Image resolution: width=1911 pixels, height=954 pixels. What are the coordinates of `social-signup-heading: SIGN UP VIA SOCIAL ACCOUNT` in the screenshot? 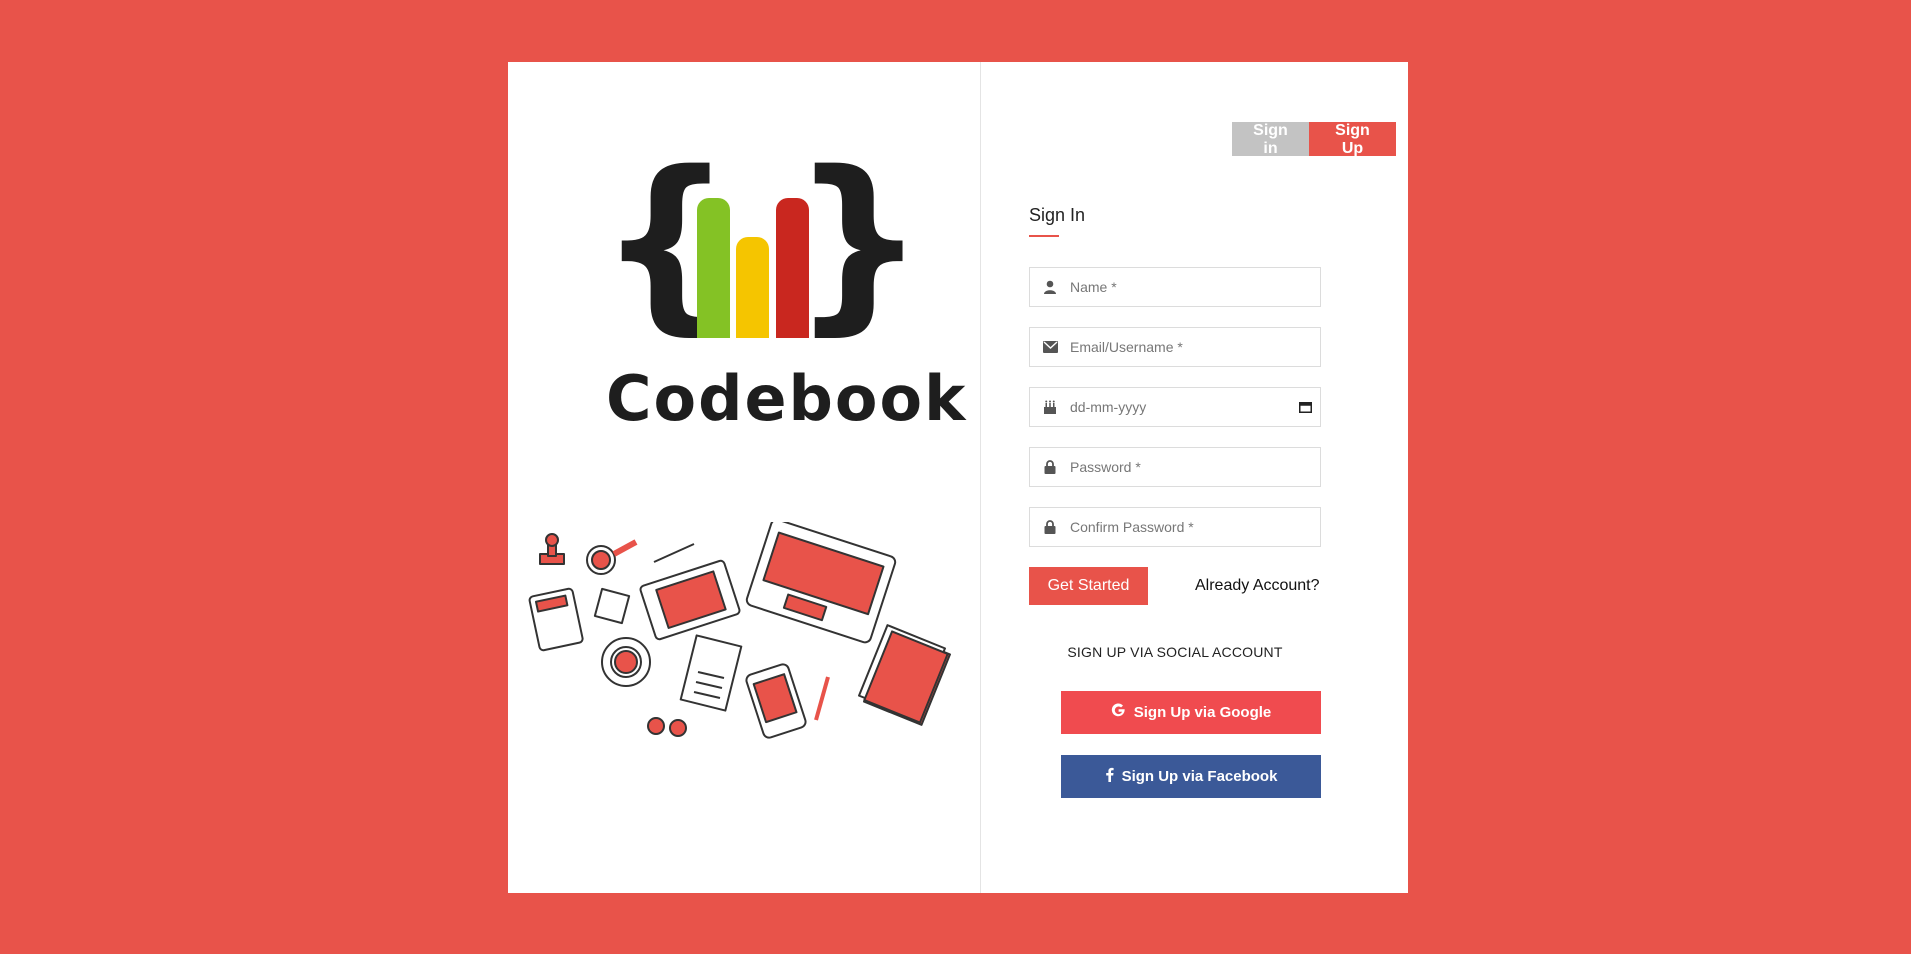 It's located at (1175, 652).